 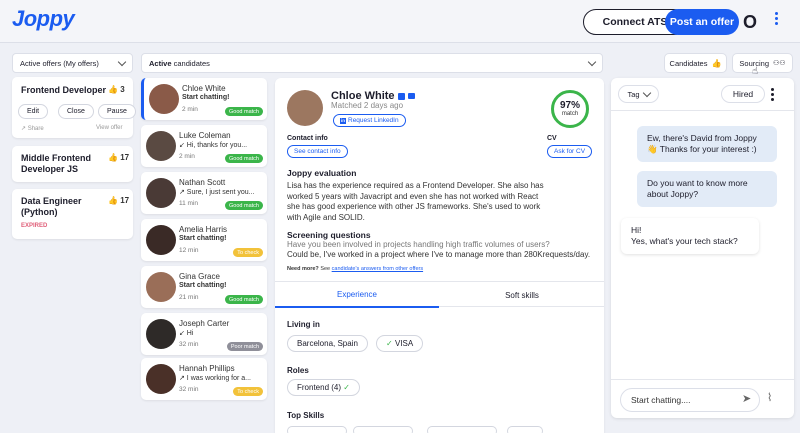 What do you see at coordinates (755, 71) in the screenshot?
I see `cursor-hand-icon: ☝` at bounding box center [755, 71].